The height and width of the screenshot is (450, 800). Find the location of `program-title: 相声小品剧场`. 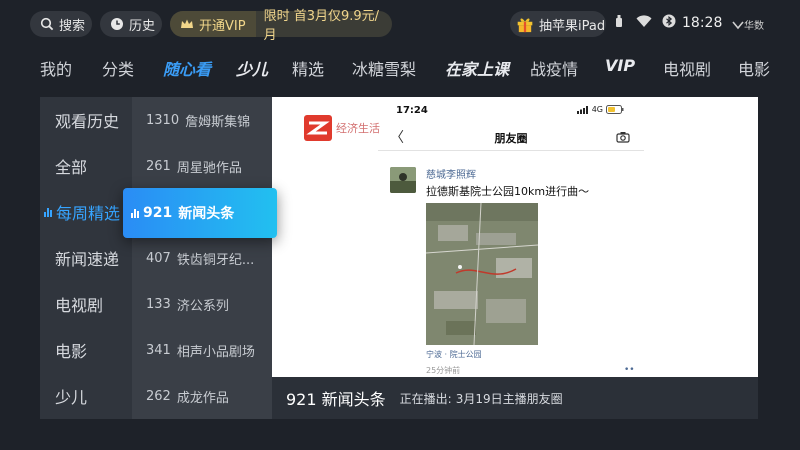

program-title: 相声小品剧场 is located at coordinates (215, 352).